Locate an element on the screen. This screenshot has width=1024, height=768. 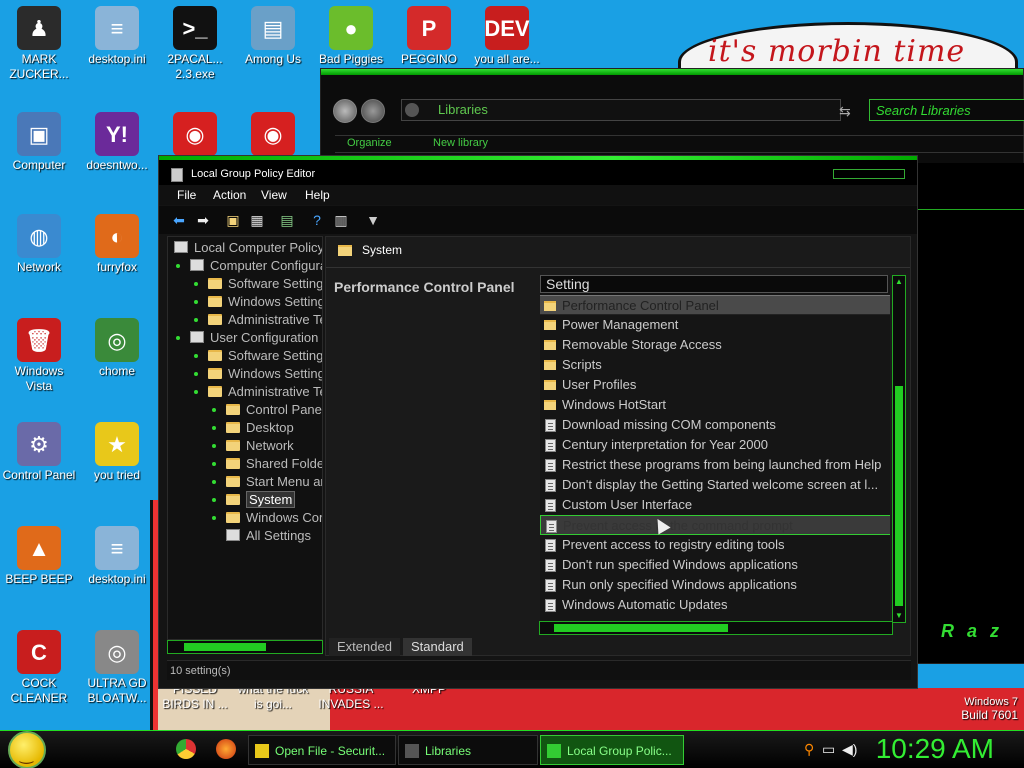
show-hide-tree-icon: ▦ is located at coordinates (257, 220).